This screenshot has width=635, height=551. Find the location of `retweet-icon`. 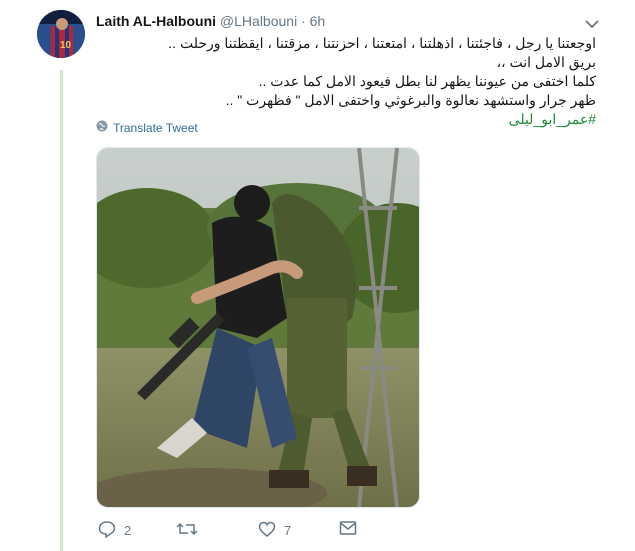

retweet-icon is located at coordinates (187, 530).